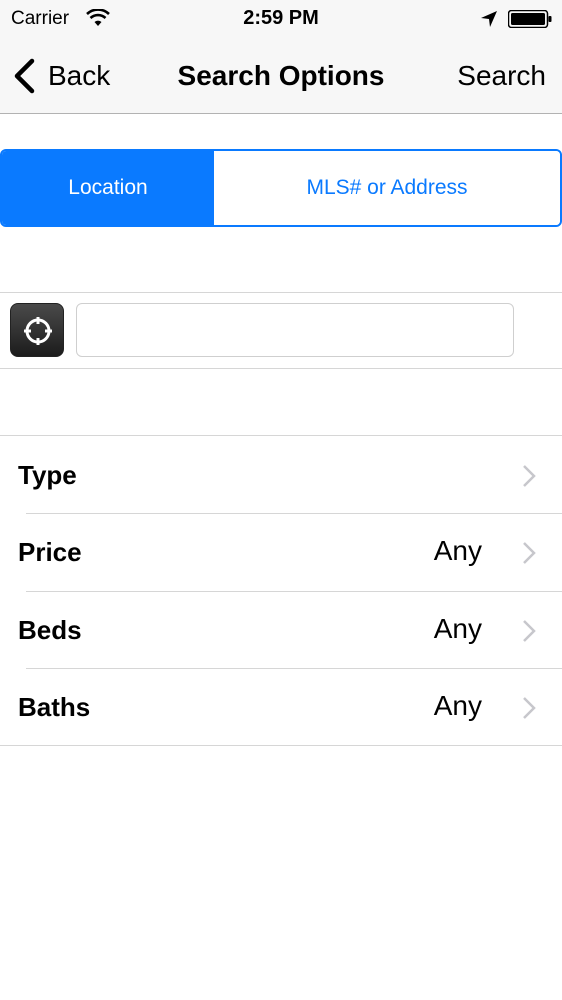 The height and width of the screenshot is (1000, 562). I want to click on option-row-price: Price Any, so click(281, 551).